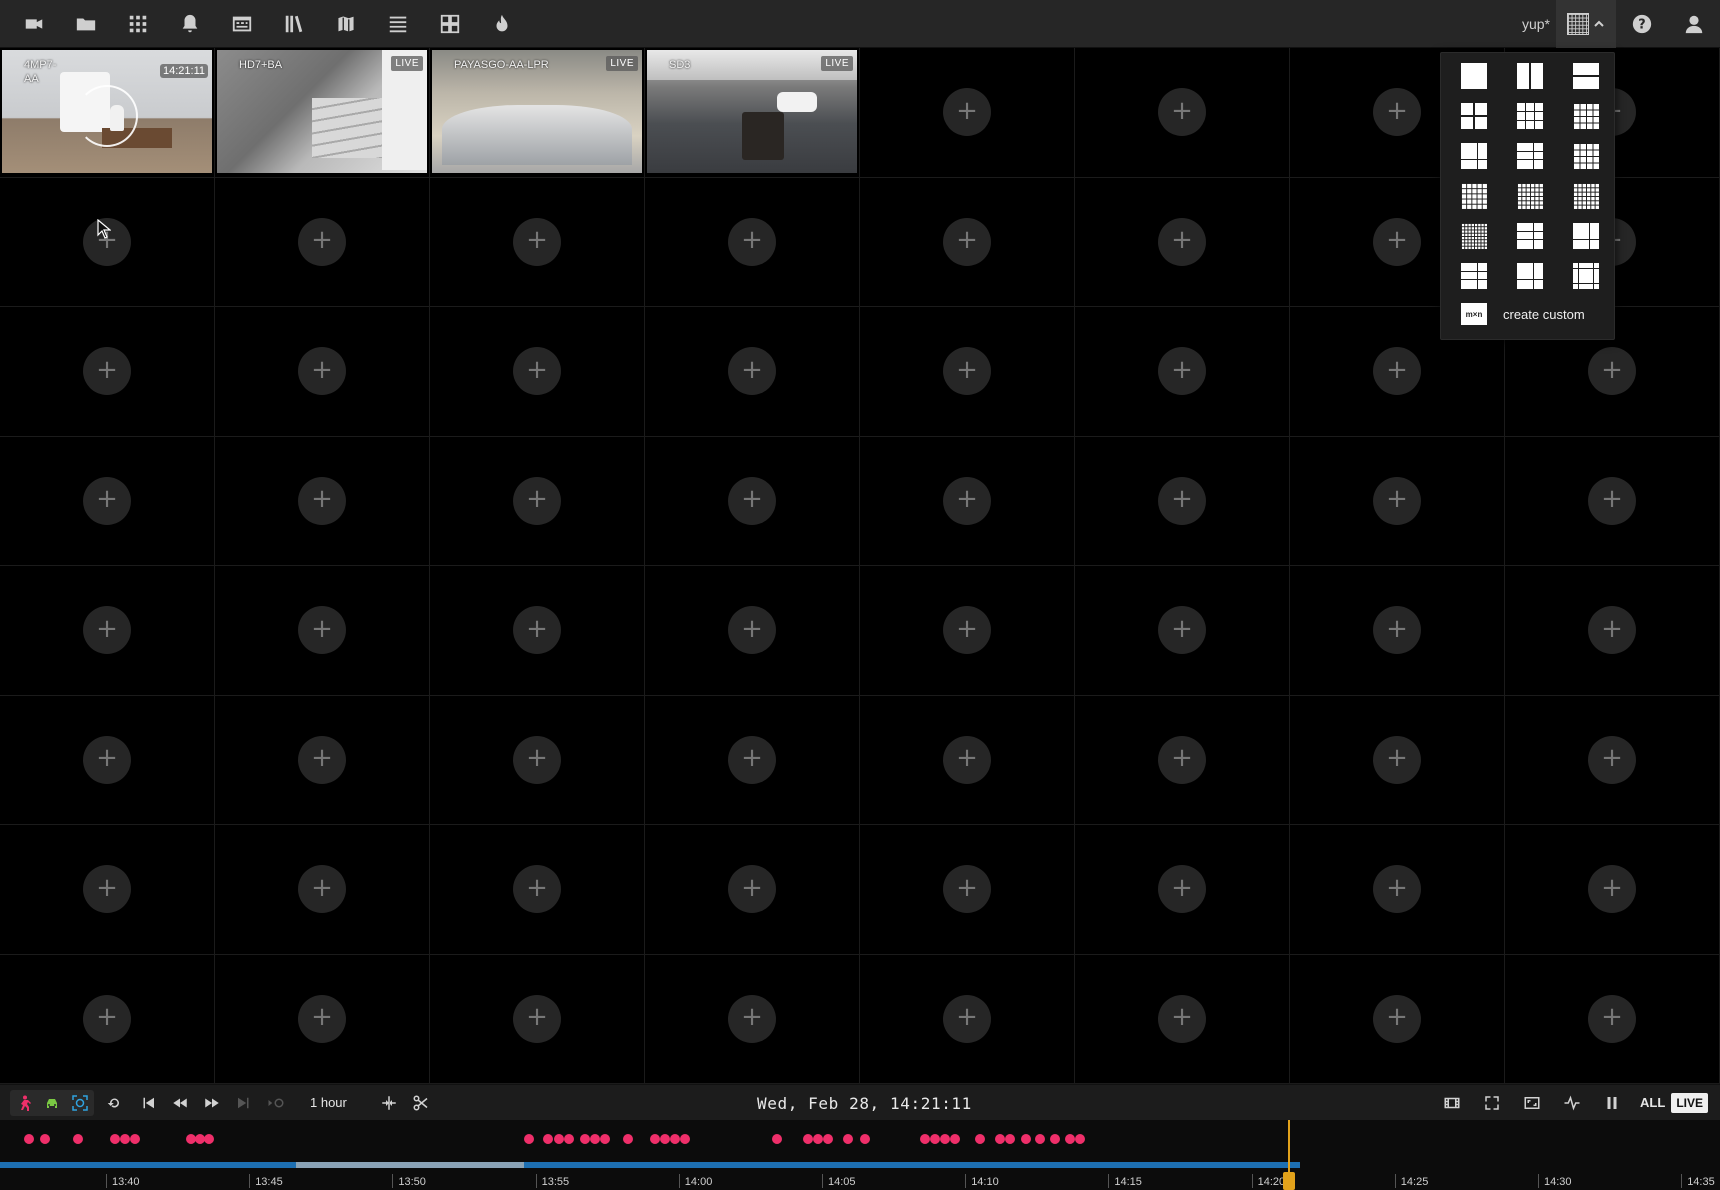 The image size is (1720, 1190). What do you see at coordinates (1586, 76) in the screenshot?
I see `layout-option-2-horizontal` at bounding box center [1586, 76].